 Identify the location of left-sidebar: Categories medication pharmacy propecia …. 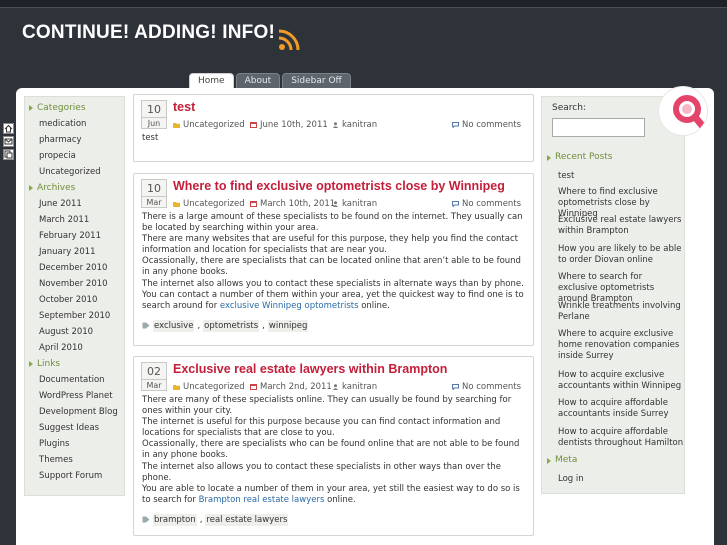
(74, 296).